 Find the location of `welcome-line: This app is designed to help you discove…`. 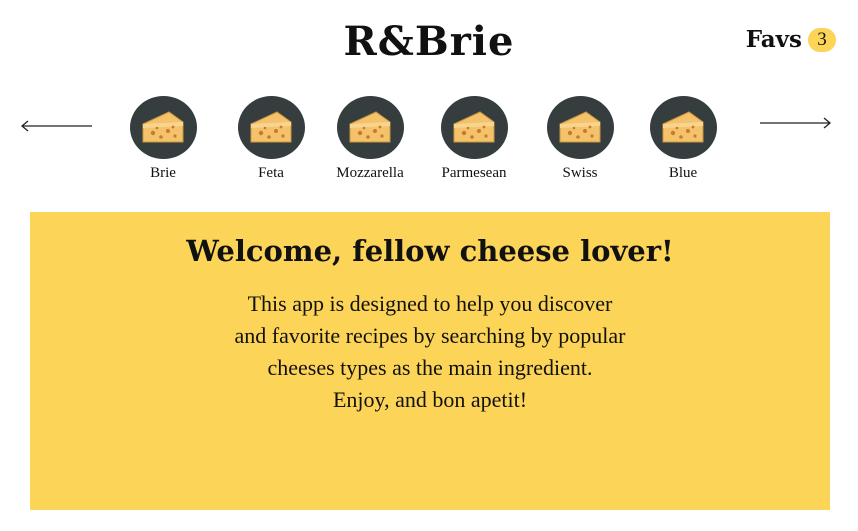

welcome-line: This app is designed to help you discove… is located at coordinates (430, 303).